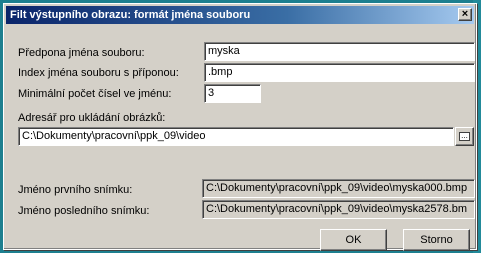 Image resolution: width=481 pixels, height=253 pixels. I want to click on min-digits-label: Minimální počet čísel ve jménu:, so click(95, 94).